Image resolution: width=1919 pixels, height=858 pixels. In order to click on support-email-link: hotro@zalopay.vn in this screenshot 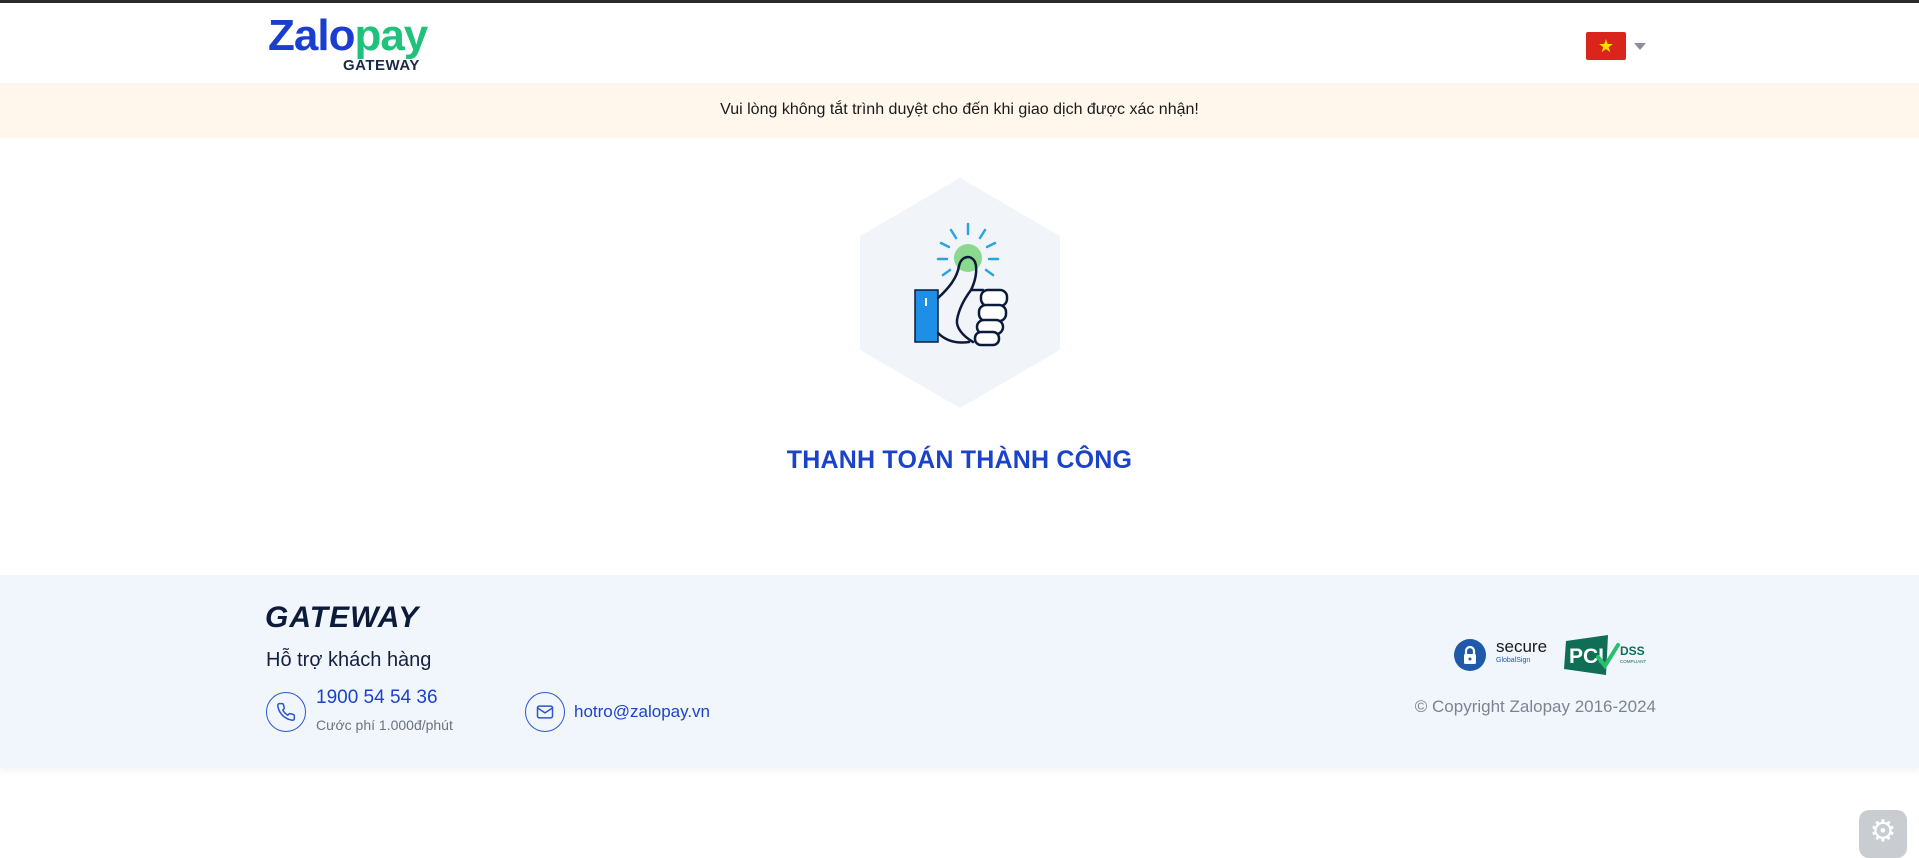, I will do `click(642, 712)`.